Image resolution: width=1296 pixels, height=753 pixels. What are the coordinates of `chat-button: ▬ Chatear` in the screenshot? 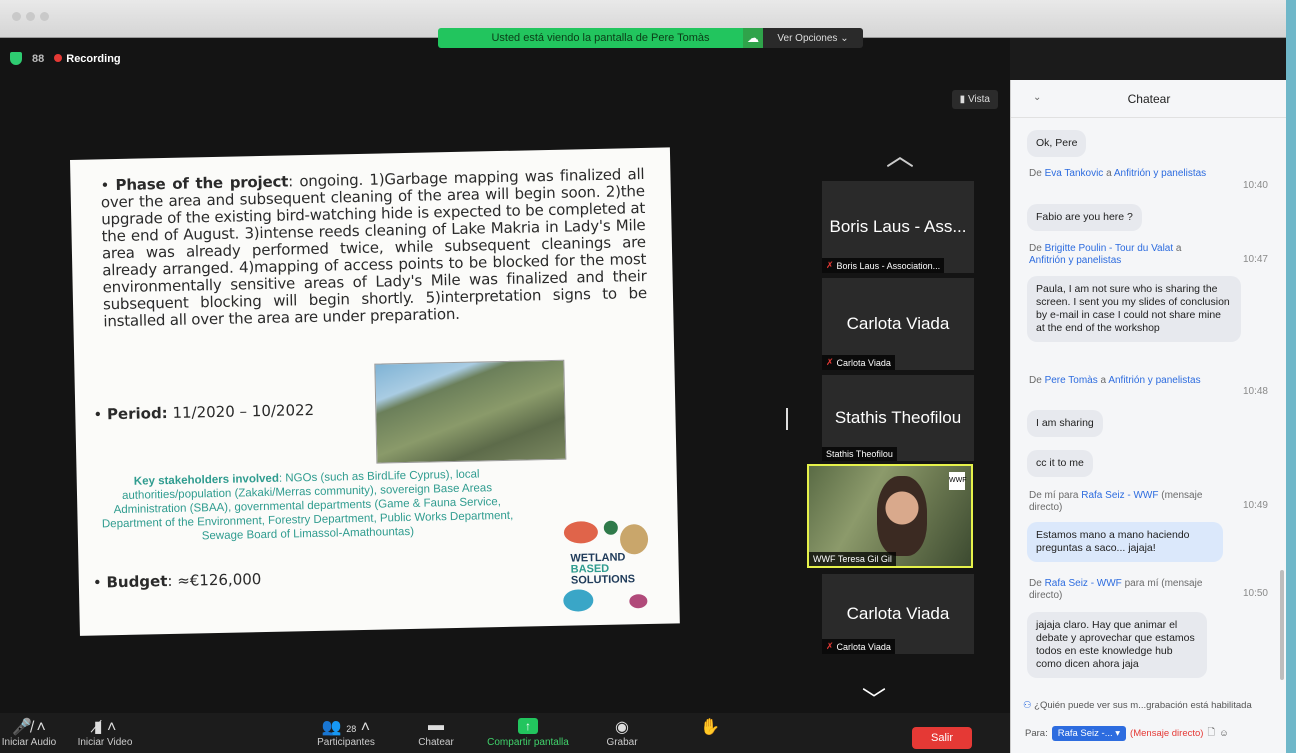 It's located at (436, 732).